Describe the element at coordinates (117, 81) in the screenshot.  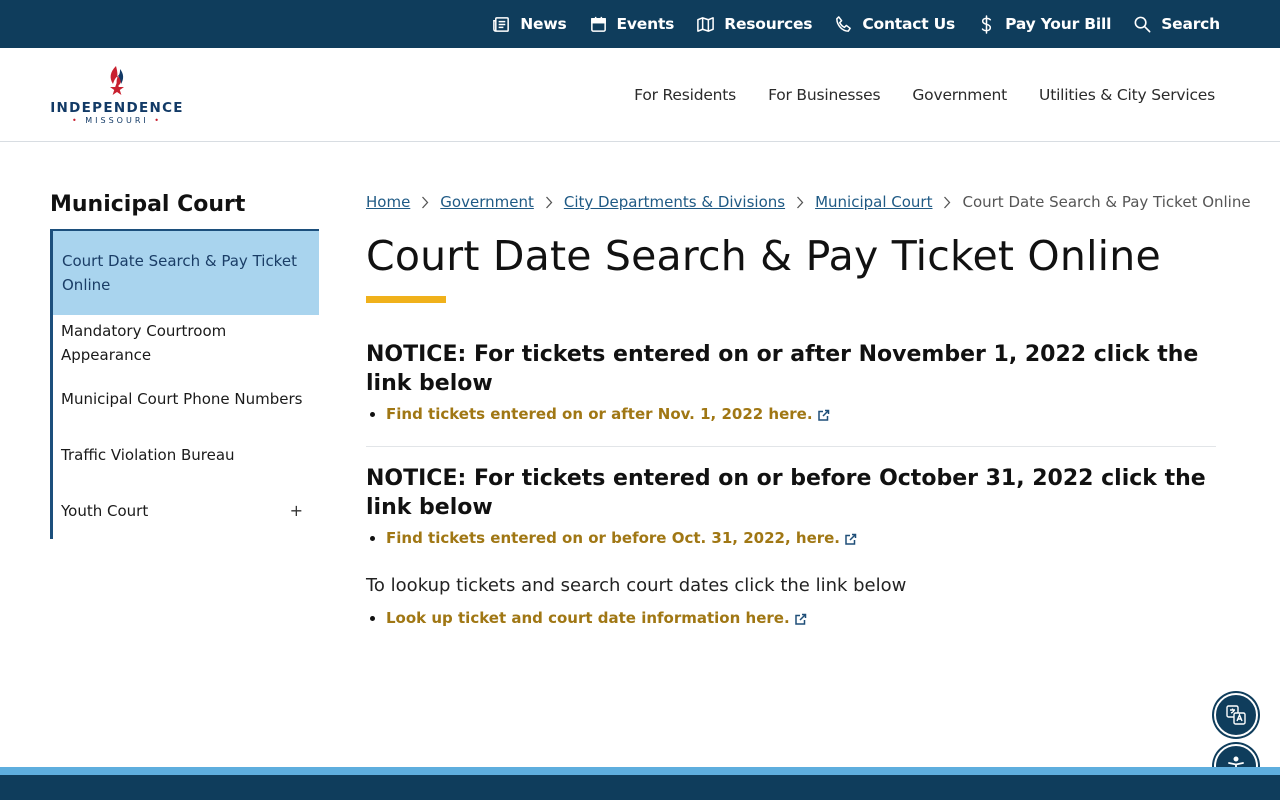
I see `flame-star-icon` at that location.